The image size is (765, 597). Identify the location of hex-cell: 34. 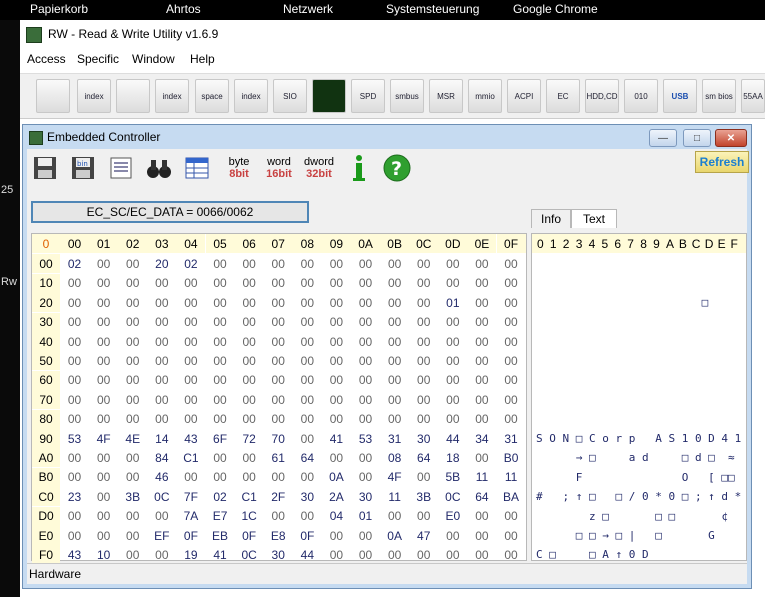
(481, 438).